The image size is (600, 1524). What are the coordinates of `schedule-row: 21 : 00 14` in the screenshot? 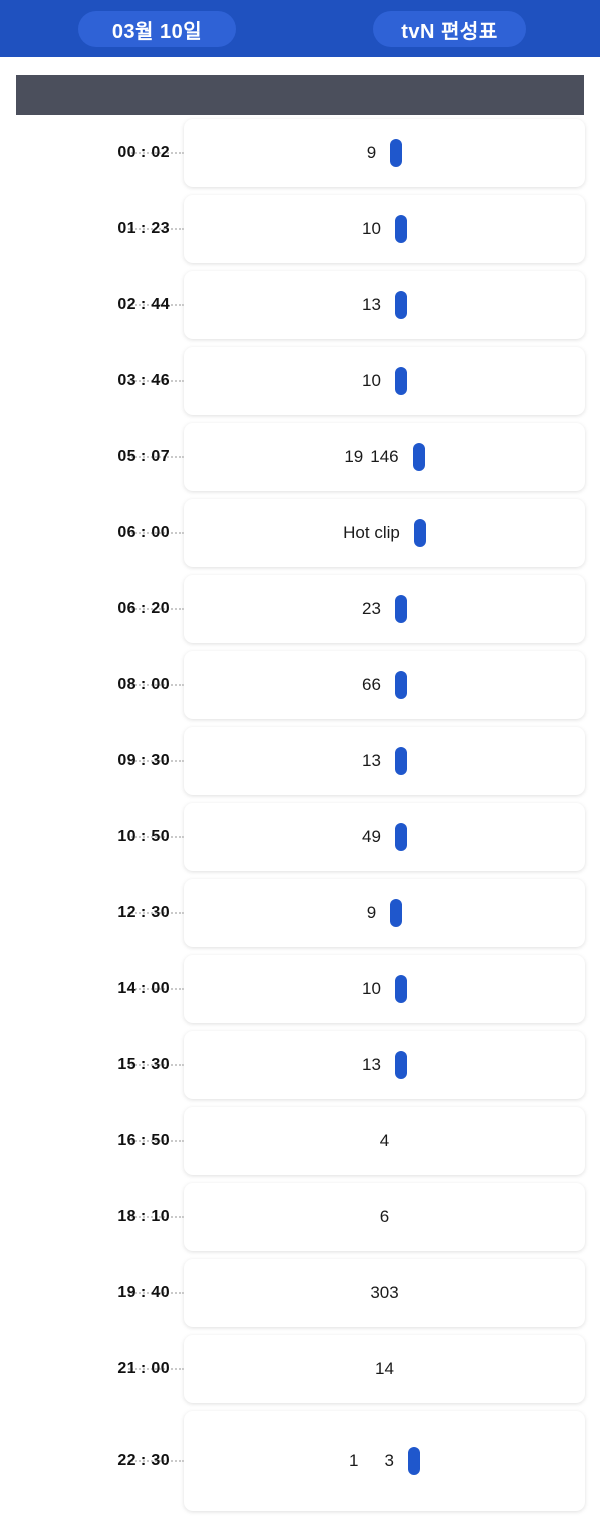 It's located at (300, 1369).